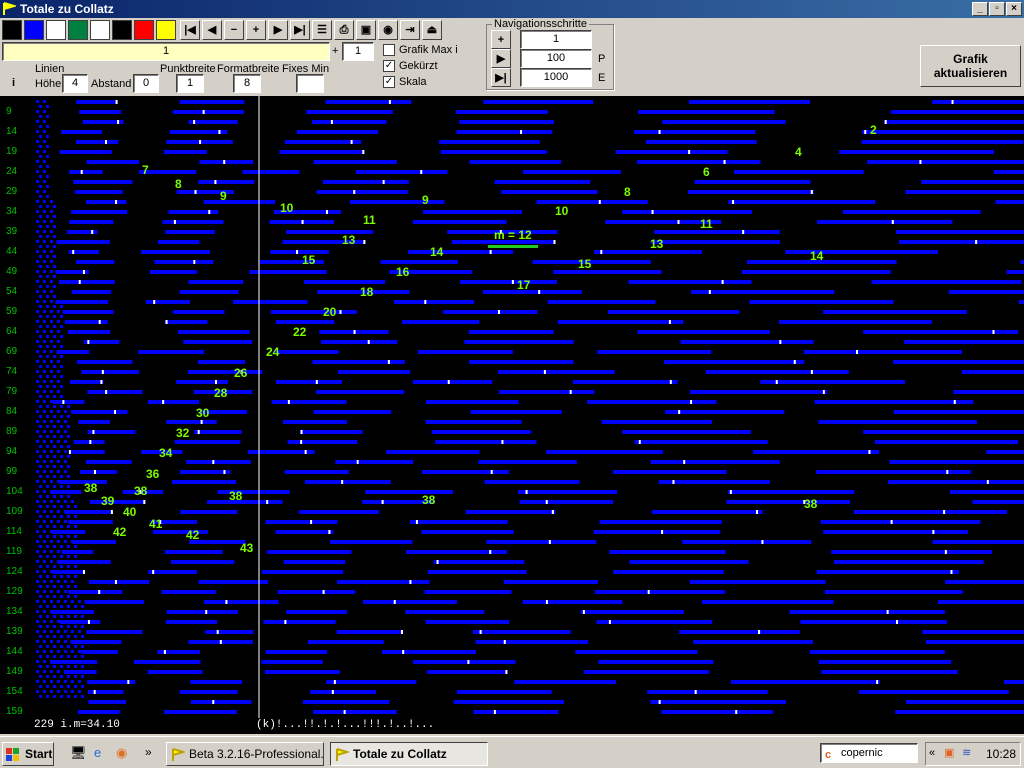  I want to click on range-input: 1, so click(166, 51).